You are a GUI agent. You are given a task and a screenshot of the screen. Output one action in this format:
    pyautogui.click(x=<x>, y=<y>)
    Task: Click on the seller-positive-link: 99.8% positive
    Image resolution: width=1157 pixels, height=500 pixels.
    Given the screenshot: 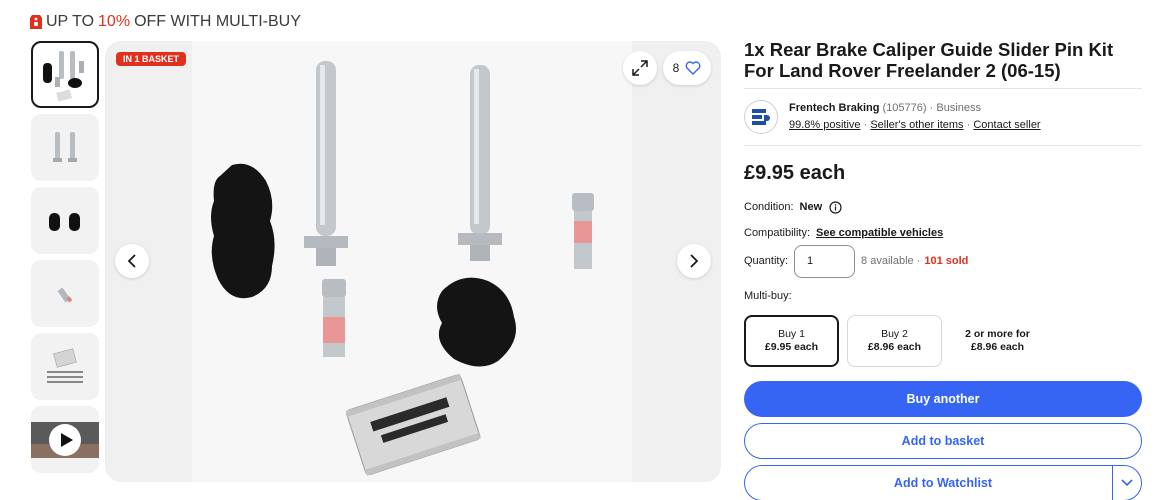 What is the action you would take?
    pyautogui.click(x=825, y=125)
    